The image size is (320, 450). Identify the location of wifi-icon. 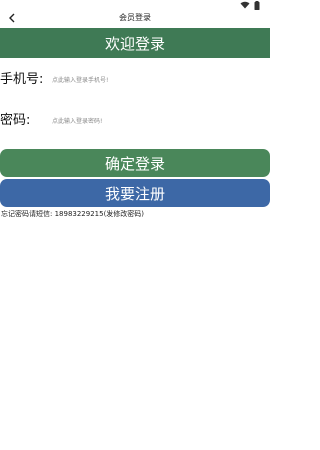
(245, 5).